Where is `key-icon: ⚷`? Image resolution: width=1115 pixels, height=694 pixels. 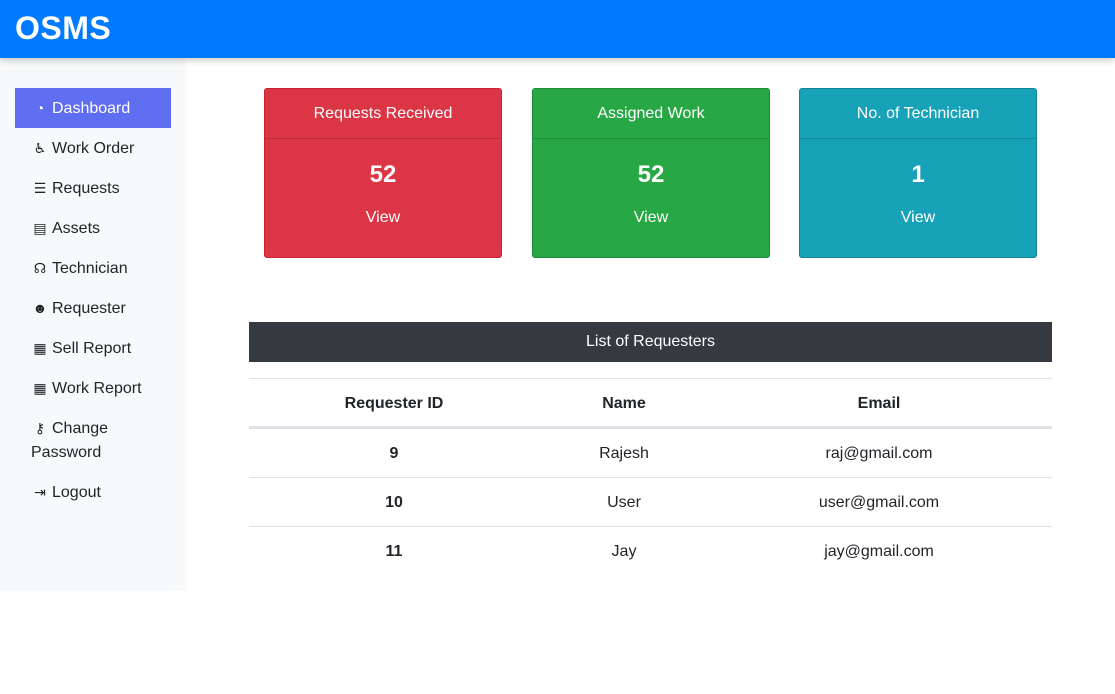 key-icon: ⚷ is located at coordinates (40, 428).